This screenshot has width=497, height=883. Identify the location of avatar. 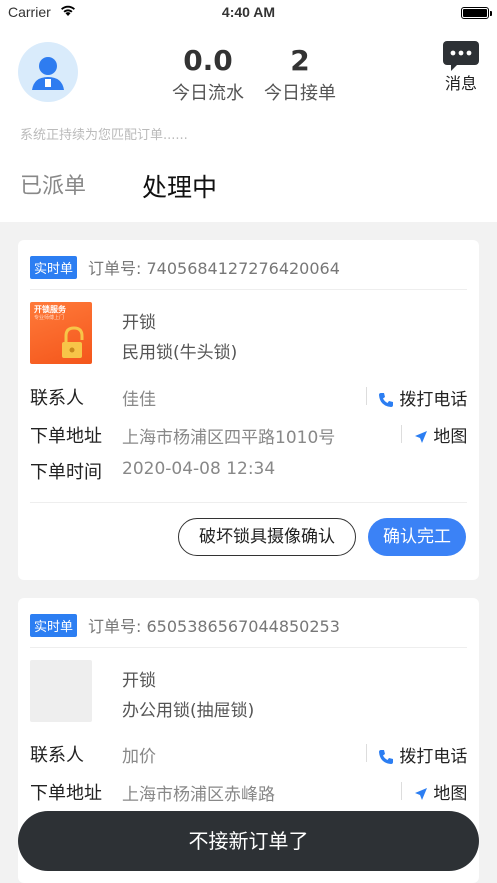
(48, 72).